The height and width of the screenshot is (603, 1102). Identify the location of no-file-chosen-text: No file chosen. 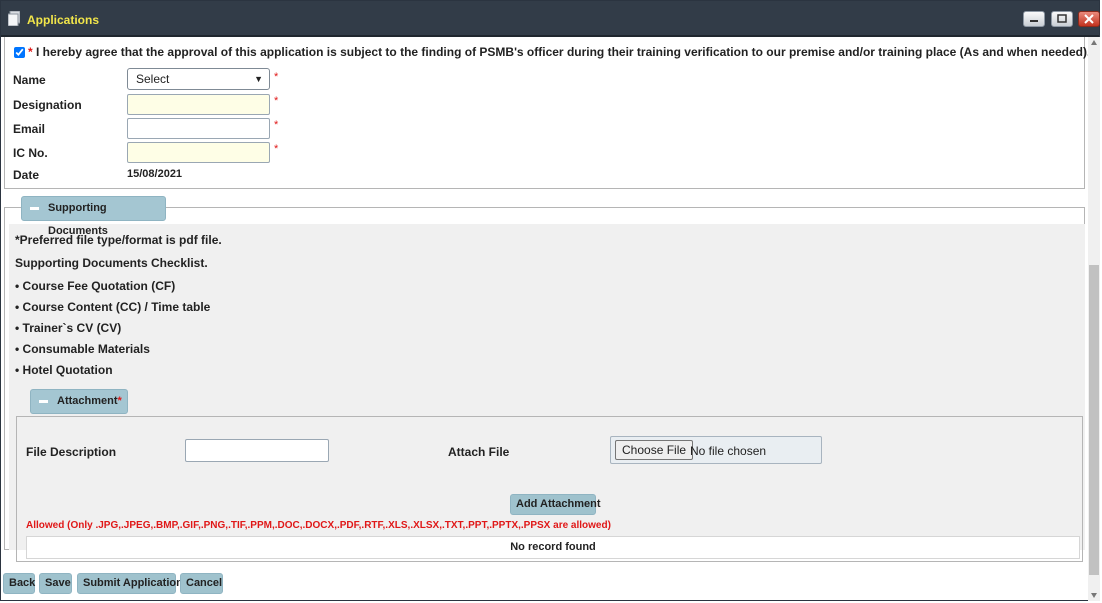
(728, 451).